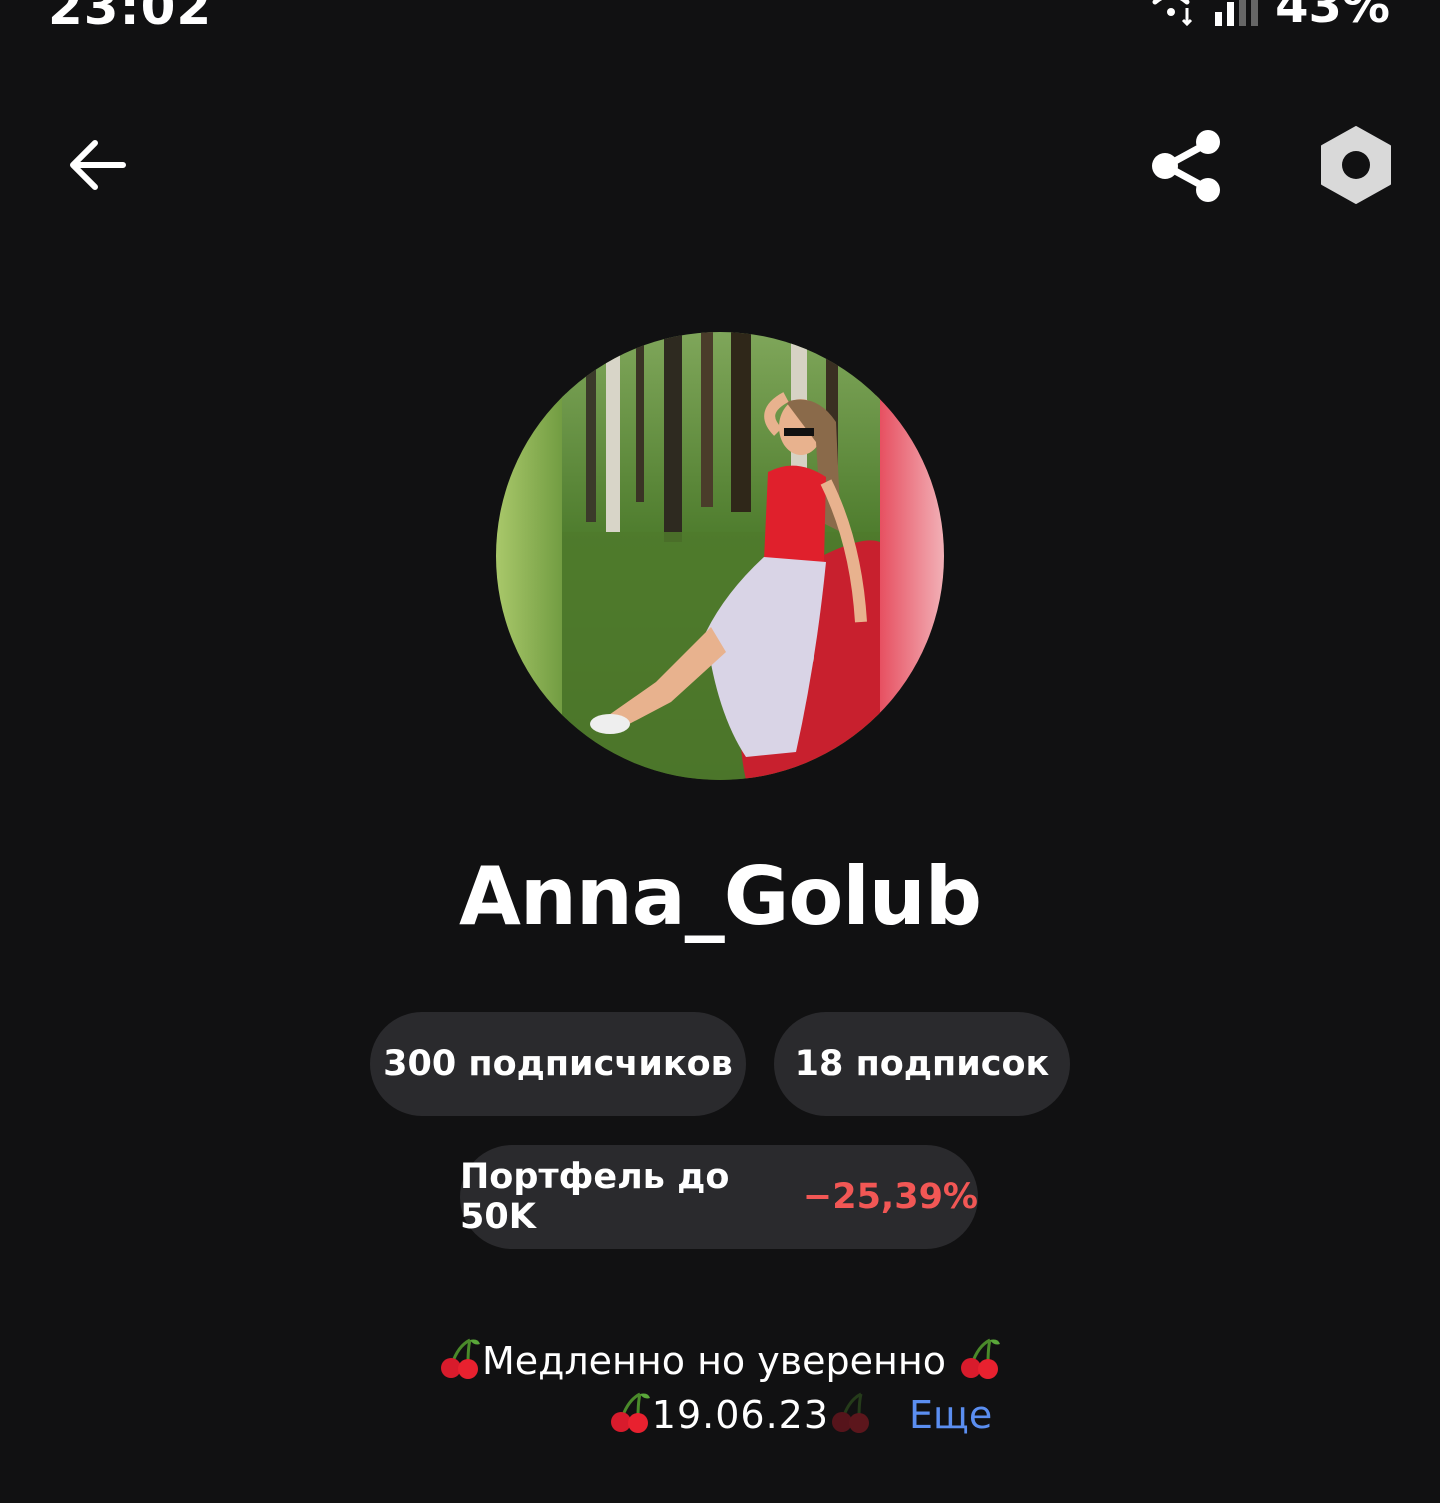 This screenshot has height=1503, width=1440. What do you see at coordinates (1332, 17) in the screenshot?
I see `battery-percent: 43%` at bounding box center [1332, 17].